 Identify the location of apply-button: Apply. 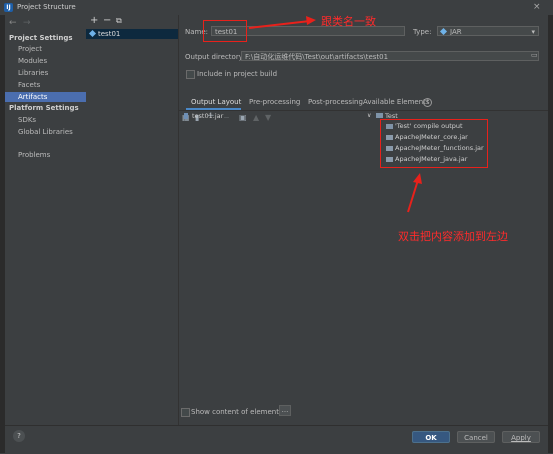
(521, 437).